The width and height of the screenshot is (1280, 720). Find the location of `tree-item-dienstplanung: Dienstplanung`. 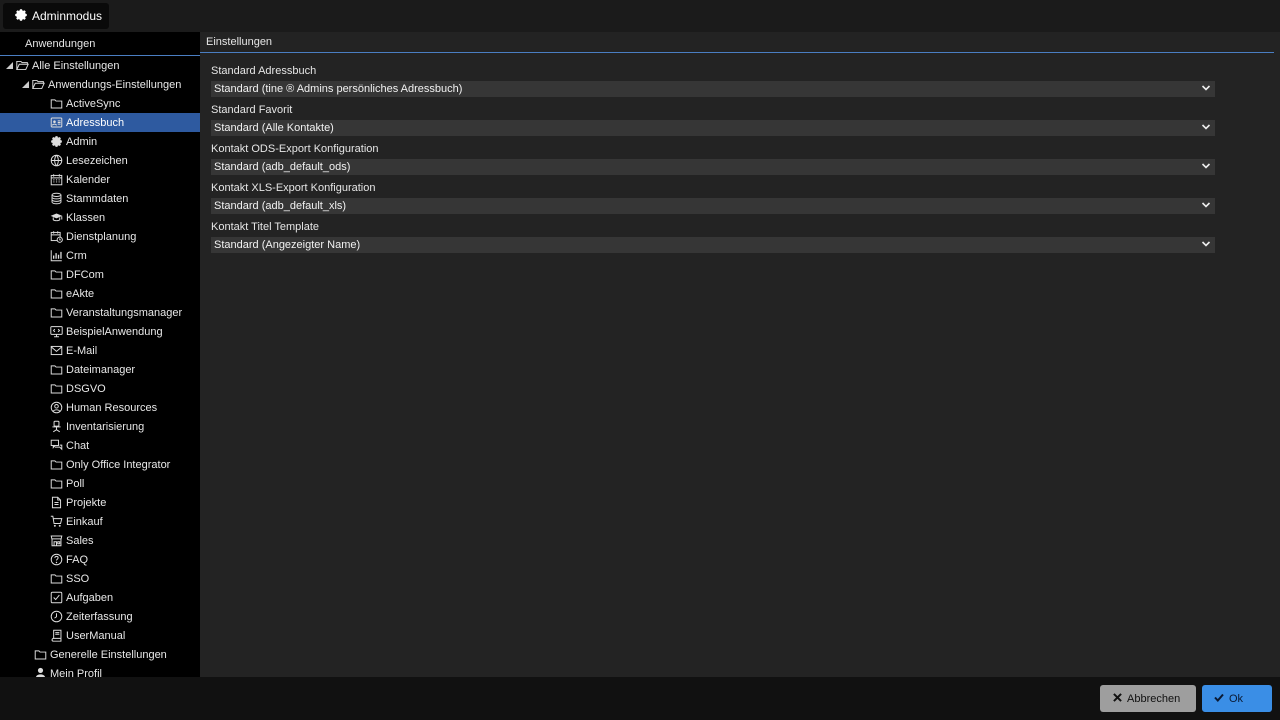

tree-item-dienstplanung: Dienstplanung is located at coordinates (100, 236).